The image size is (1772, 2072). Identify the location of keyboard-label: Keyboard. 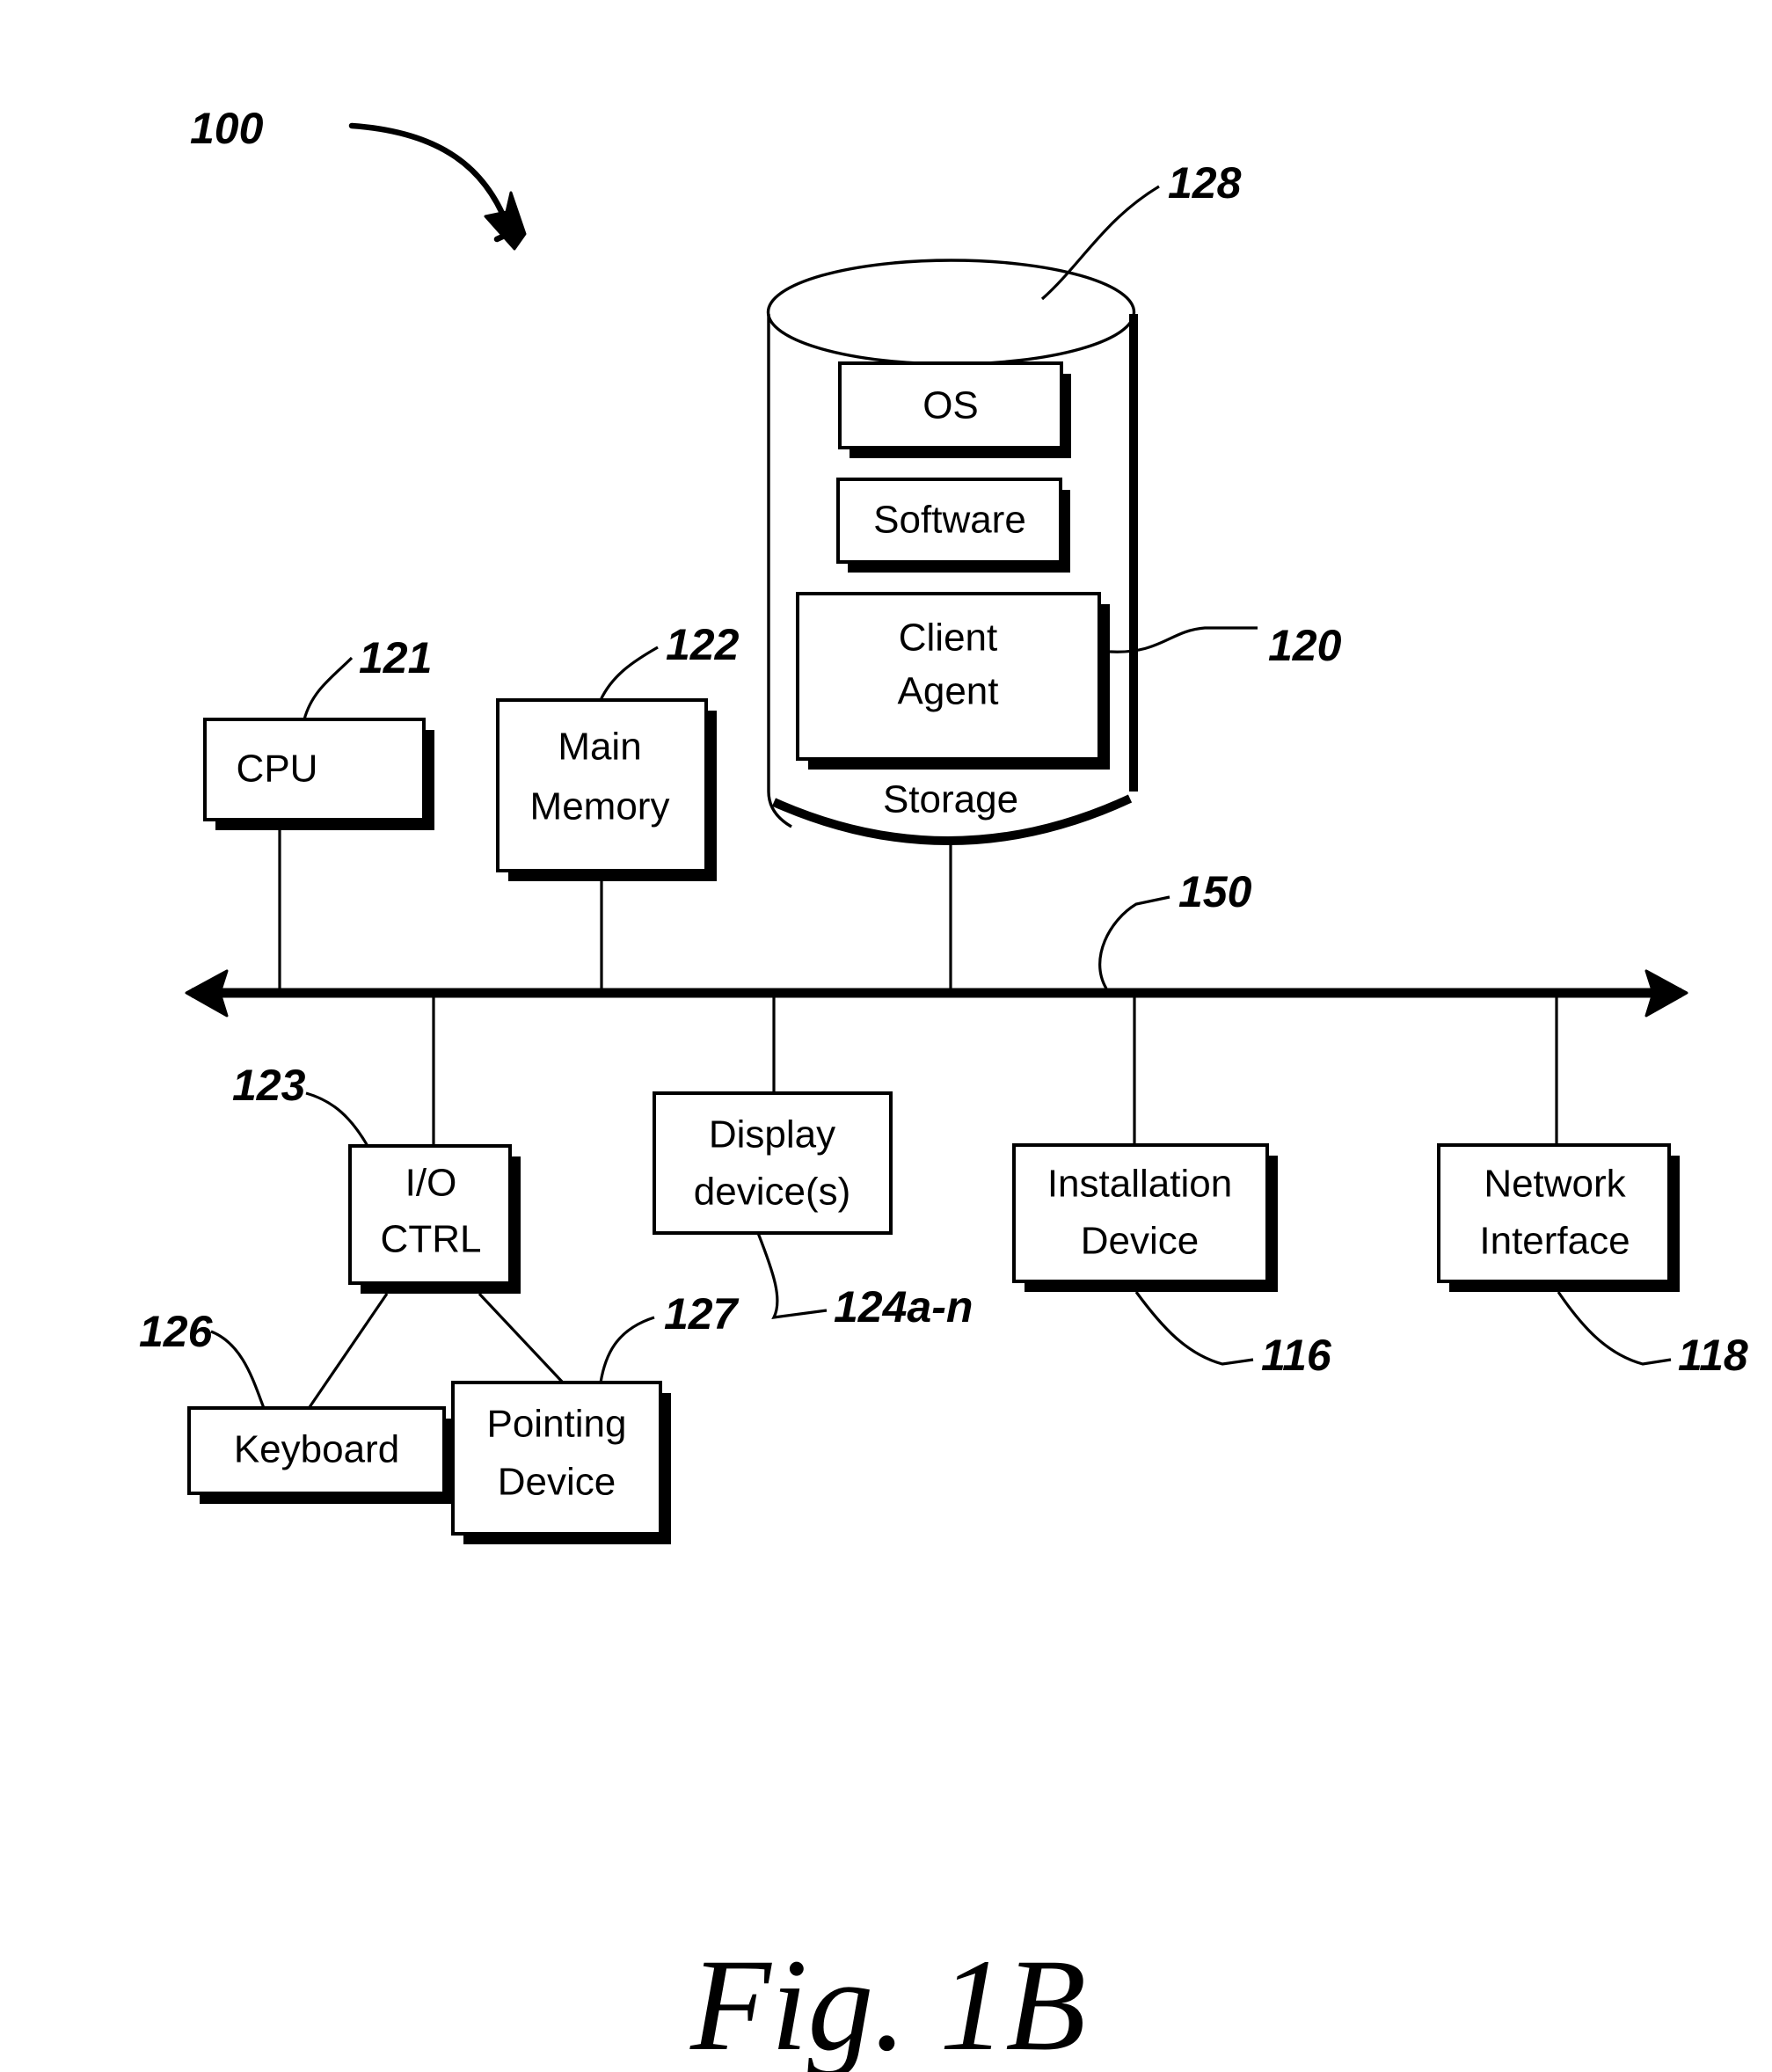
(316, 1449).